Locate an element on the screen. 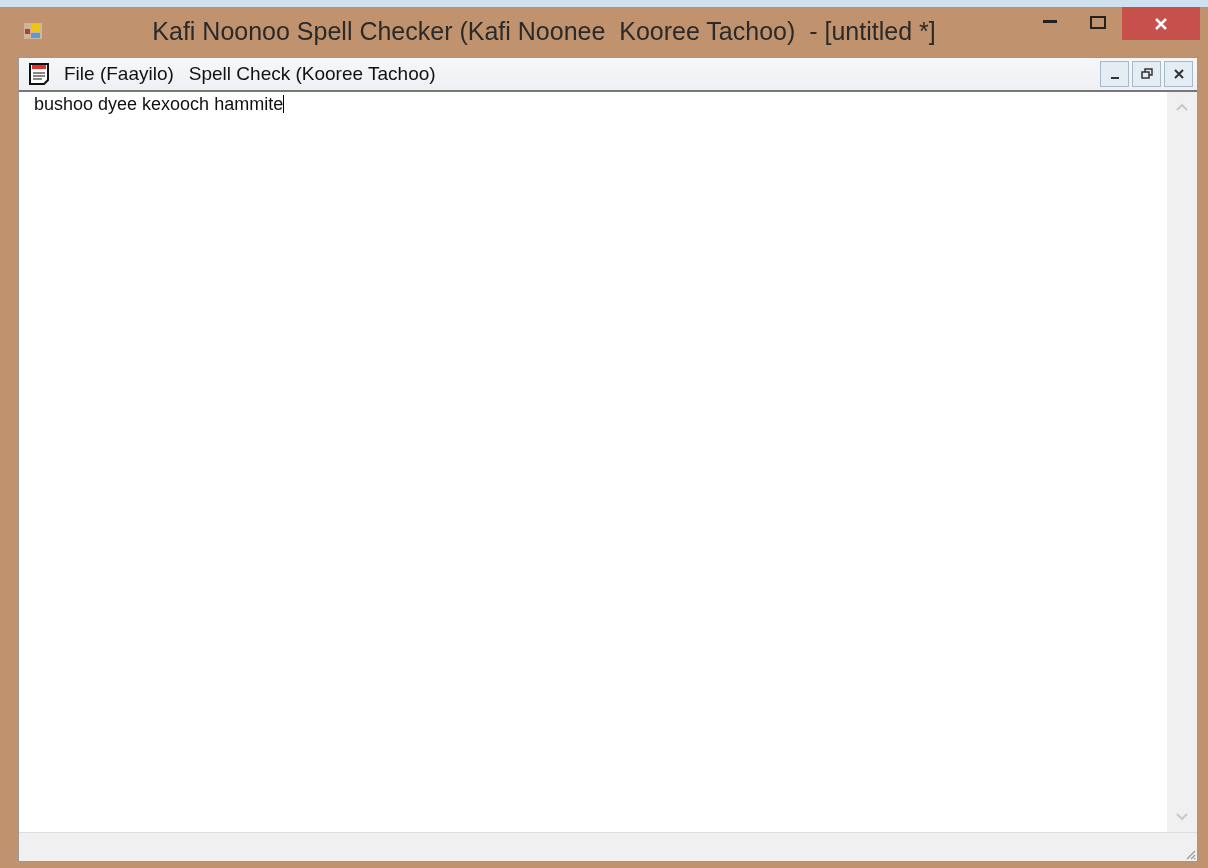 This screenshot has width=1208, height=868. maximize-icon is located at coordinates (1098, 22).